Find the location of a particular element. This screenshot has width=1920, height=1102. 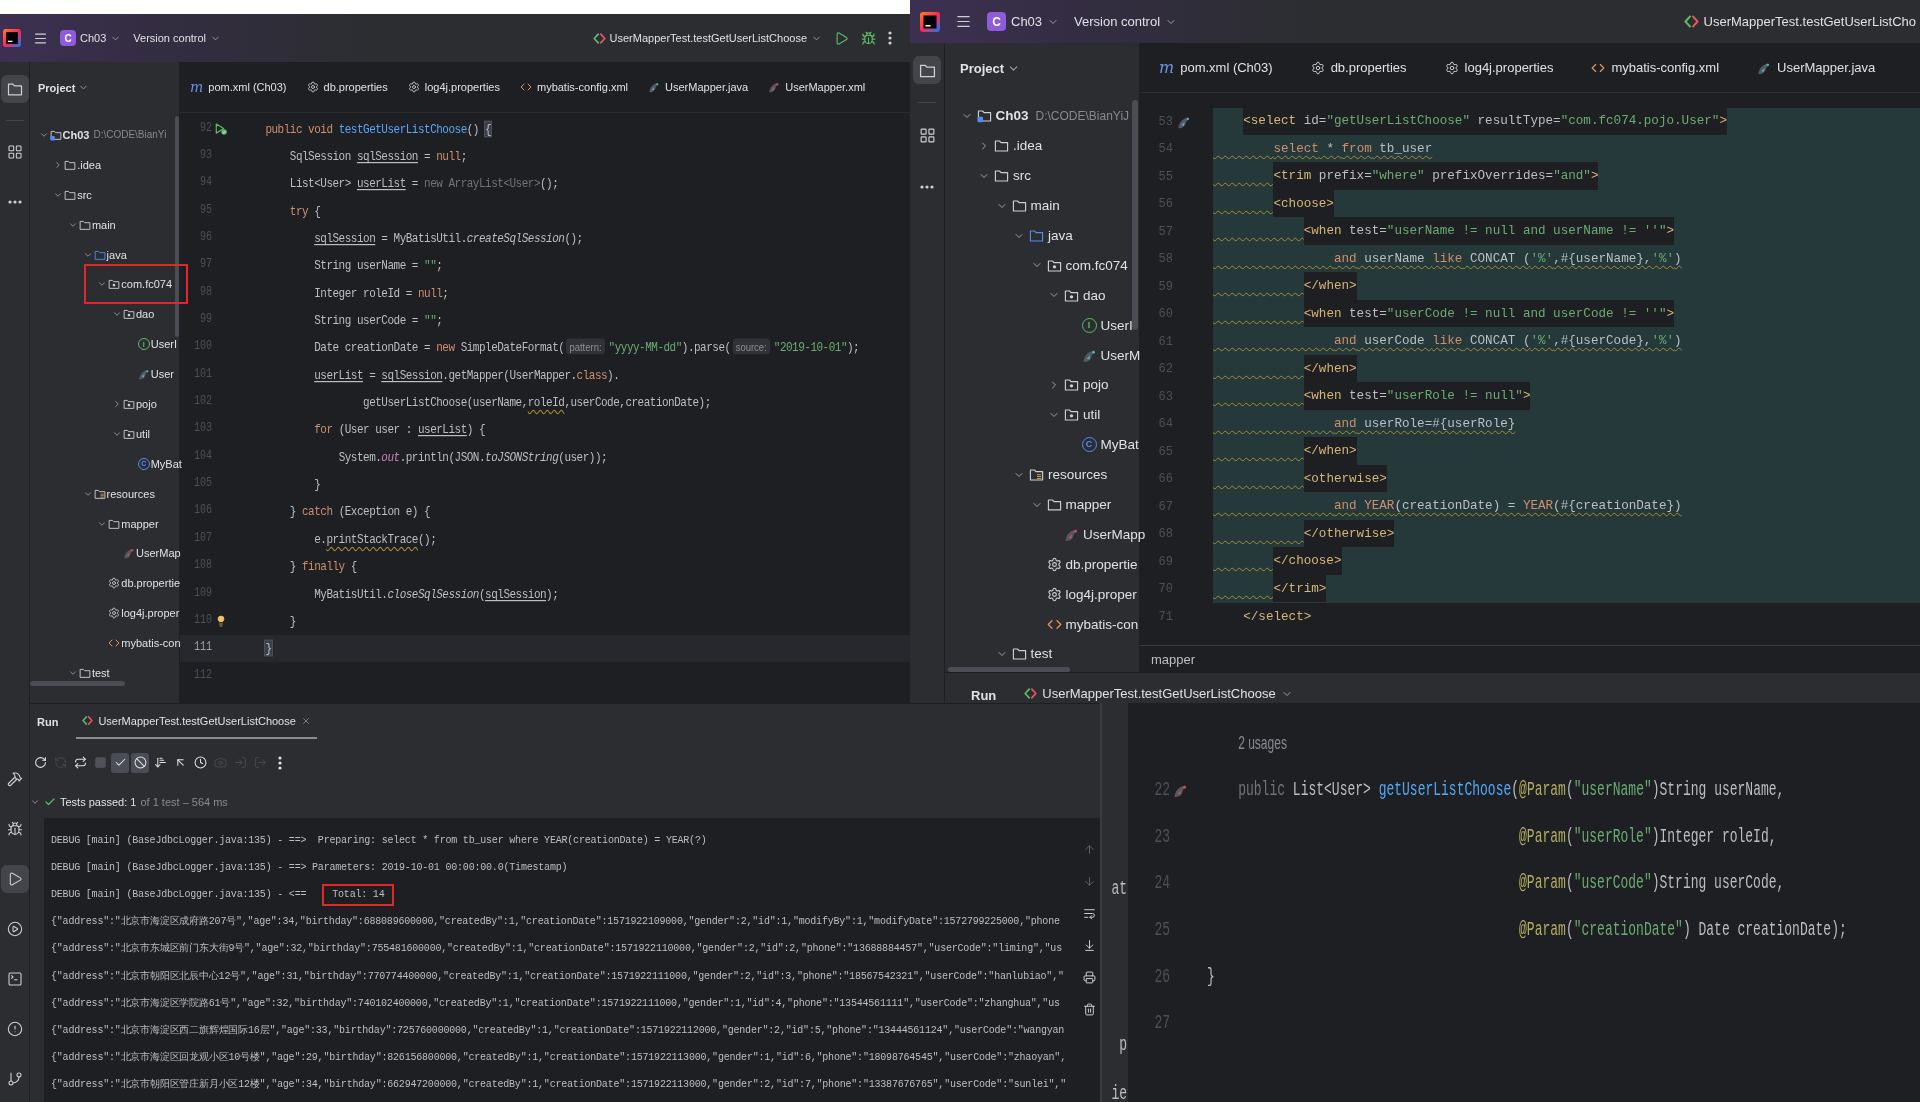

editor-tab: UserMapper.xml is located at coordinates (817, 87).